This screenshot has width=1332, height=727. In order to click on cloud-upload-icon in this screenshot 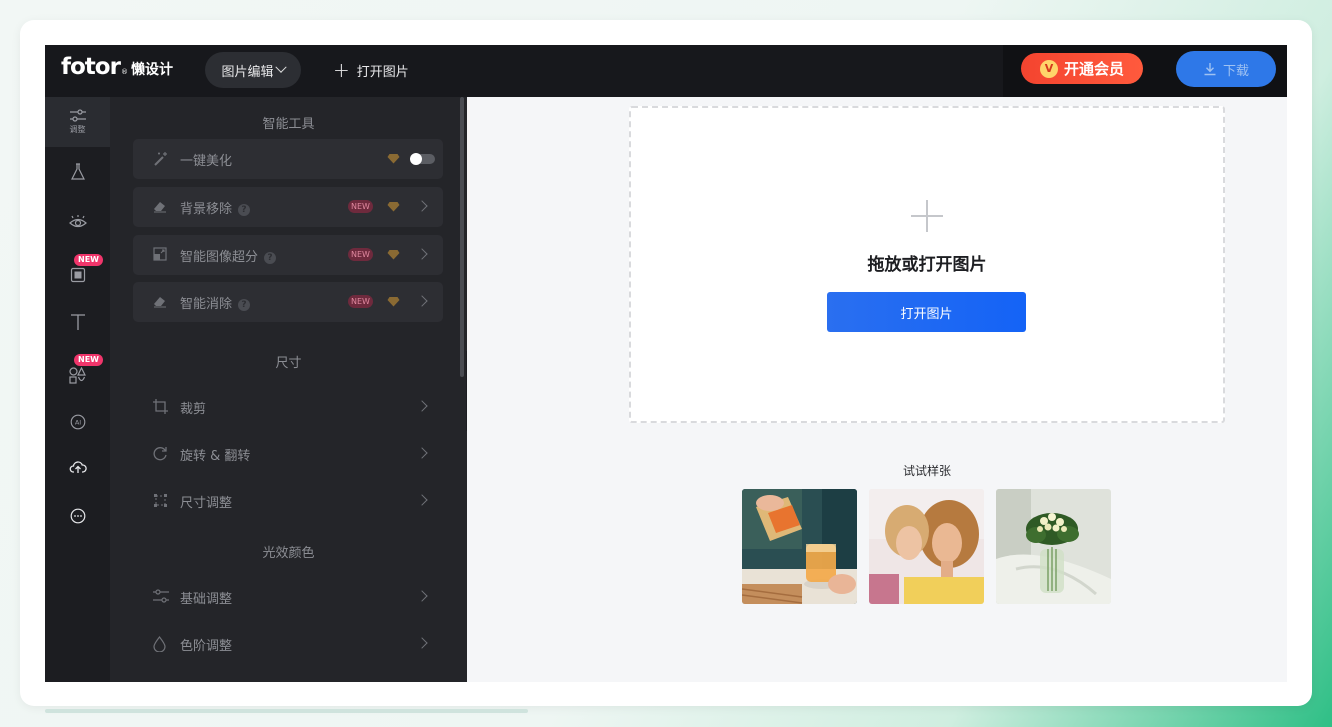, I will do `click(78, 467)`.